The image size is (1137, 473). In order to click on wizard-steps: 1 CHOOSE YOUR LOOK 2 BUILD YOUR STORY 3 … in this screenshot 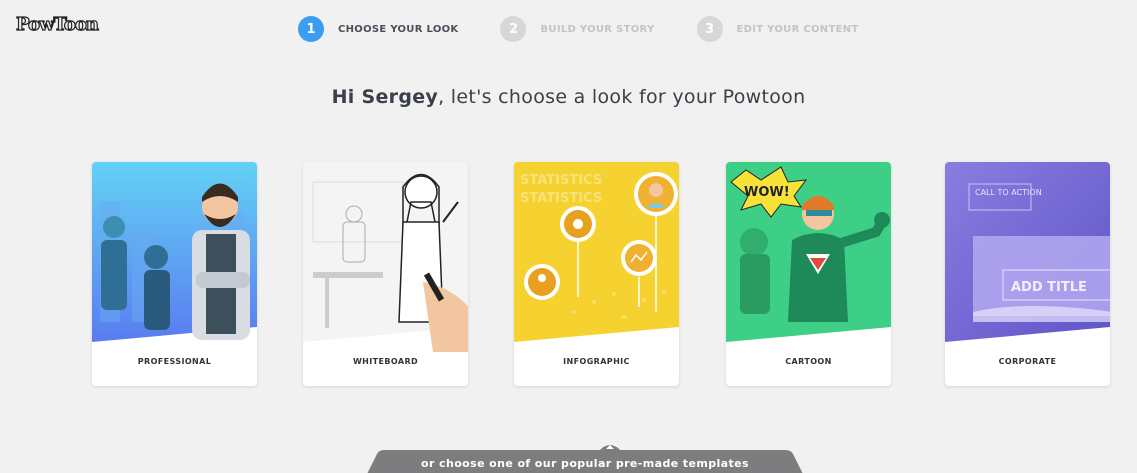, I will do `click(599, 29)`.